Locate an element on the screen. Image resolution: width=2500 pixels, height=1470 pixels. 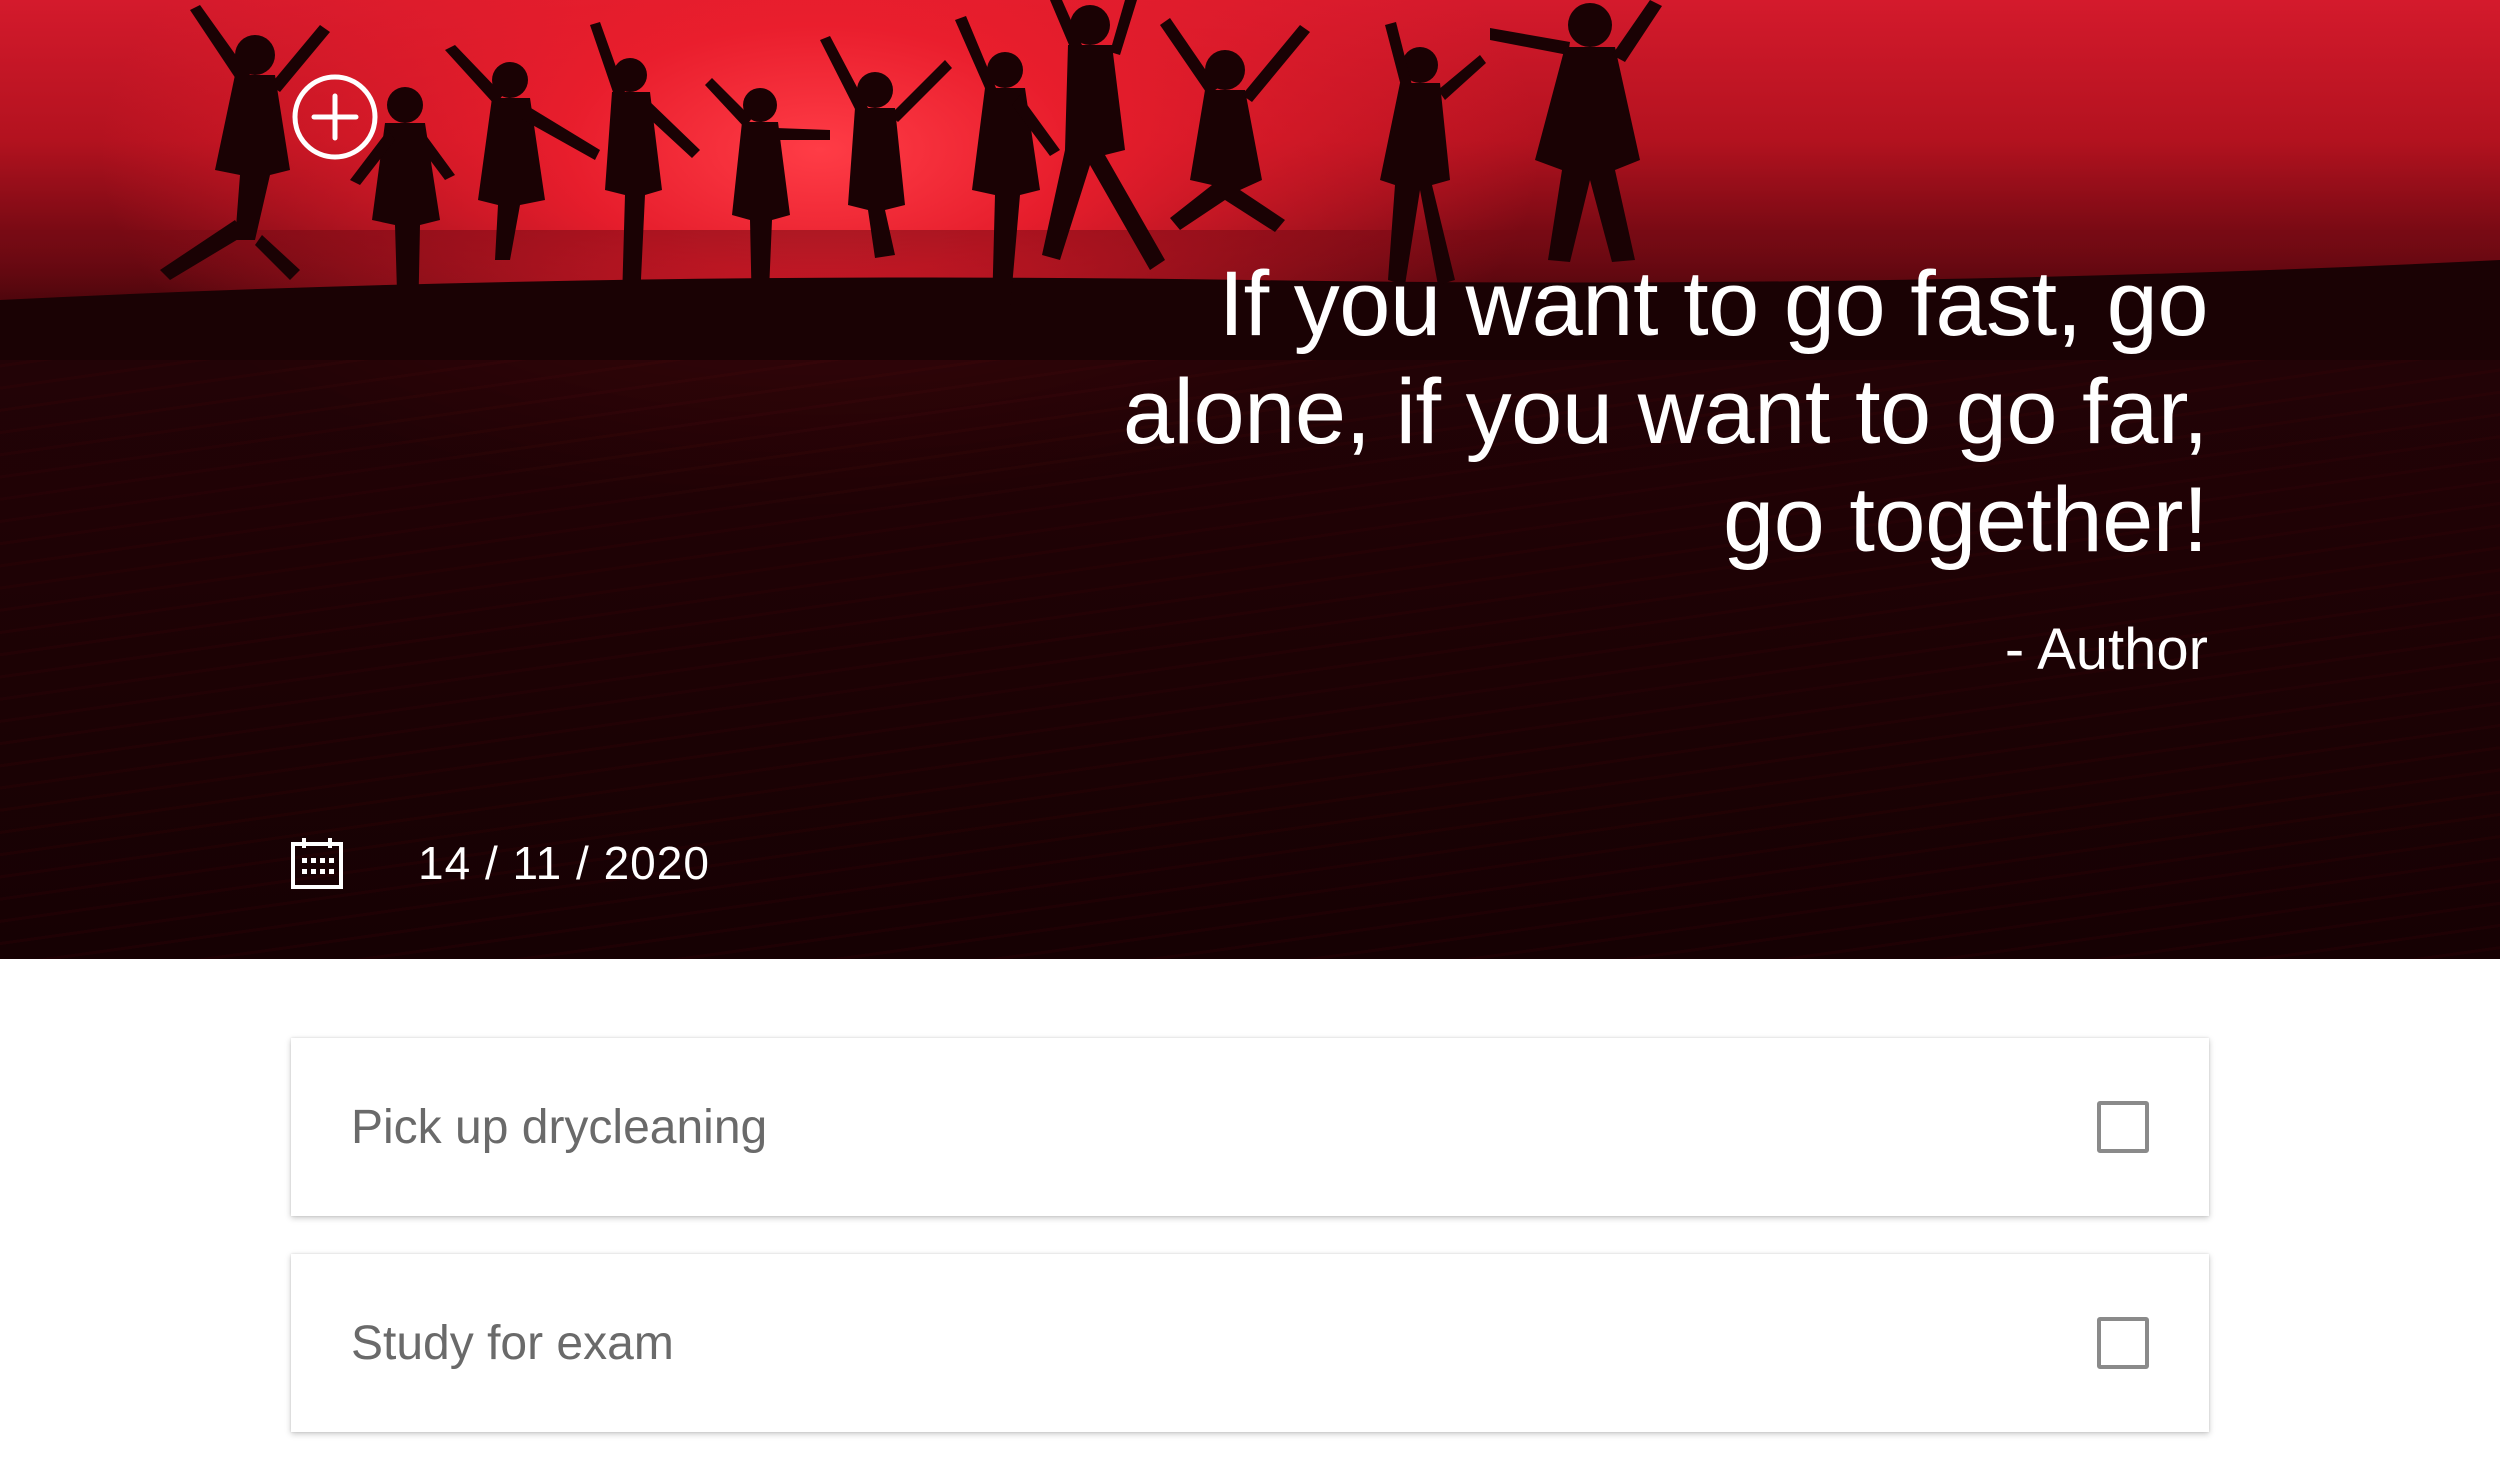
quote-author: - Author is located at coordinates (2106, 649).